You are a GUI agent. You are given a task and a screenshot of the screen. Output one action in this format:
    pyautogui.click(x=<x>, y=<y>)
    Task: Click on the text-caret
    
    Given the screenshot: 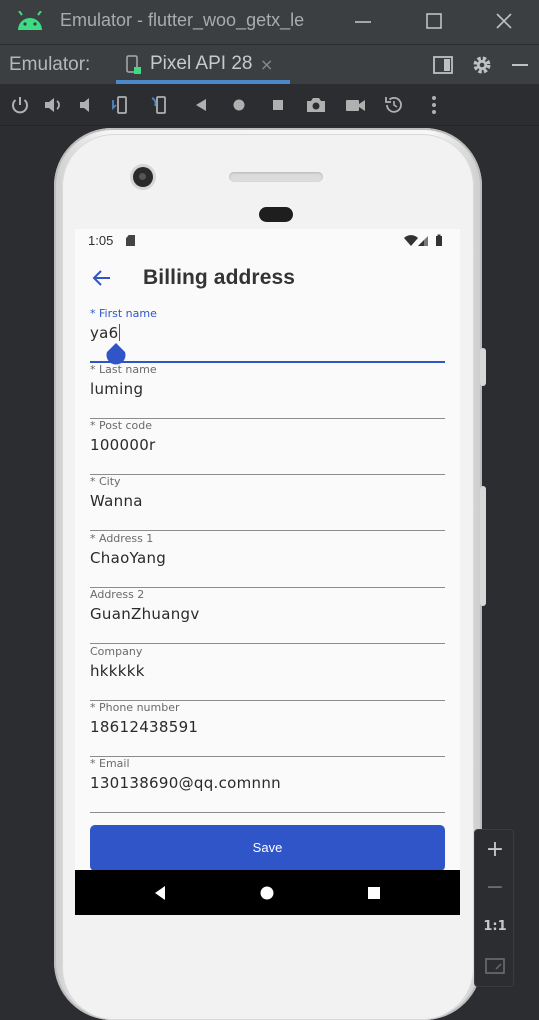 What is the action you would take?
    pyautogui.click(x=119, y=332)
    